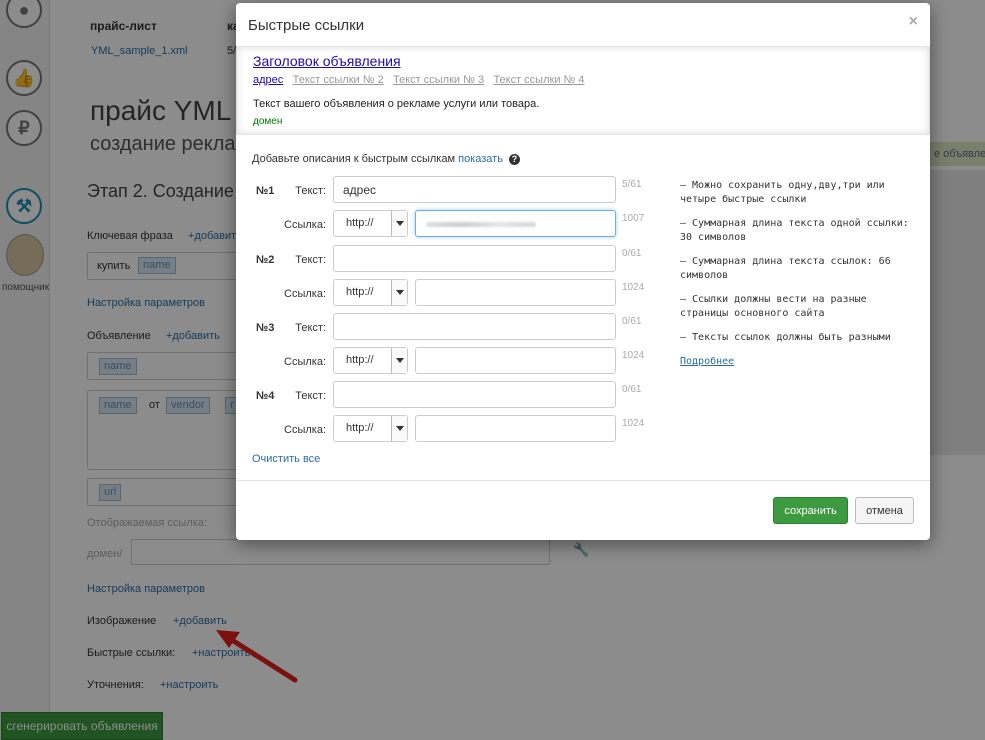 The image size is (985, 740). Describe the element at coordinates (583, 510) in the screenshot. I see `modal-footer: сохранить отмена` at that location.